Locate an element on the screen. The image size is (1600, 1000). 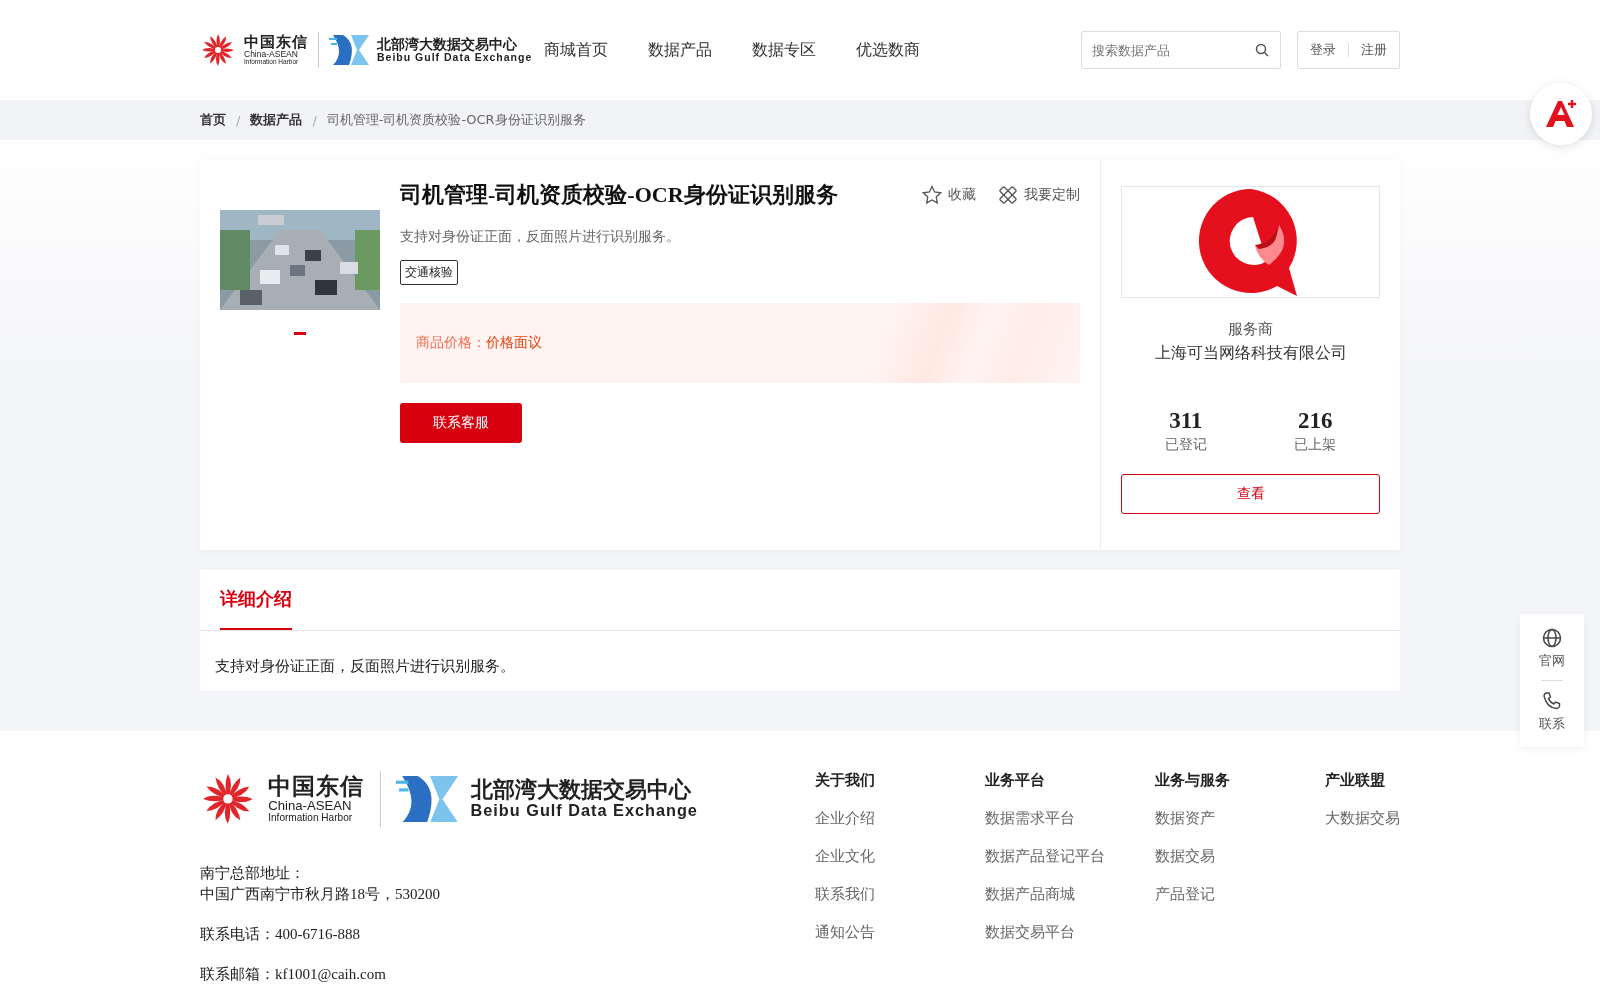
search-icon is located at coordinates (1262, 50).